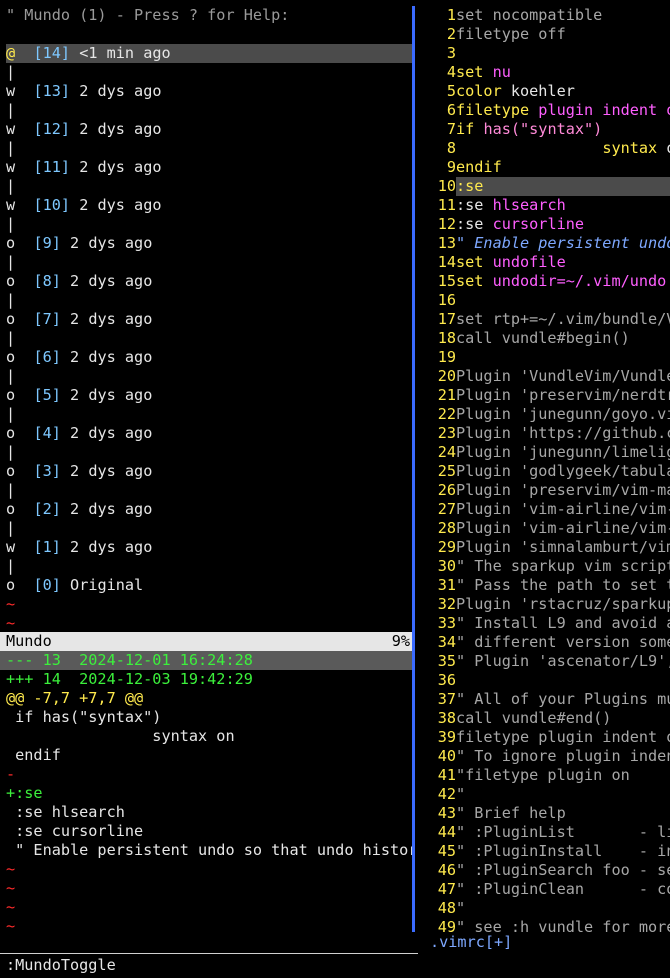 The width and height of the screenshot is (670, 978). Describe the element at coordinates (563, 452) in the screenshot. I see `code-line: Plugin 'junegunn/limelig` at that location.